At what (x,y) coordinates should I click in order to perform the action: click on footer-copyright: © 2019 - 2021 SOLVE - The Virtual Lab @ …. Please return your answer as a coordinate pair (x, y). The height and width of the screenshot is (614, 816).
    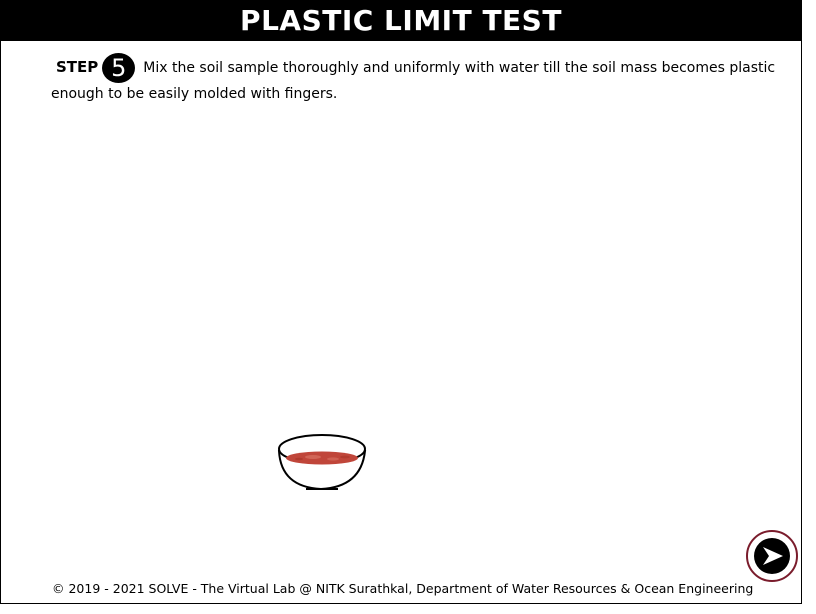
    Looking at the image, I should click on (403, 588).